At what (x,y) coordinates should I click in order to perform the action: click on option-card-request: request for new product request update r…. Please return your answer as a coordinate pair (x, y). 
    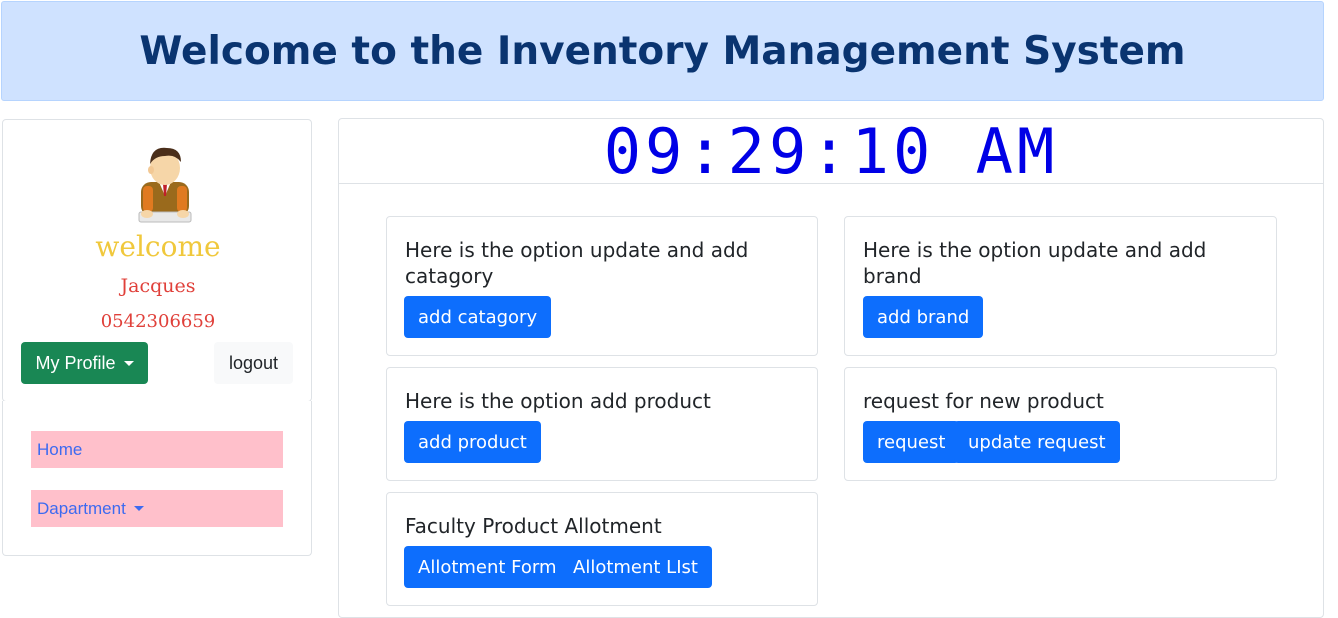
    Looking at the image, I should click on (1060, 424).